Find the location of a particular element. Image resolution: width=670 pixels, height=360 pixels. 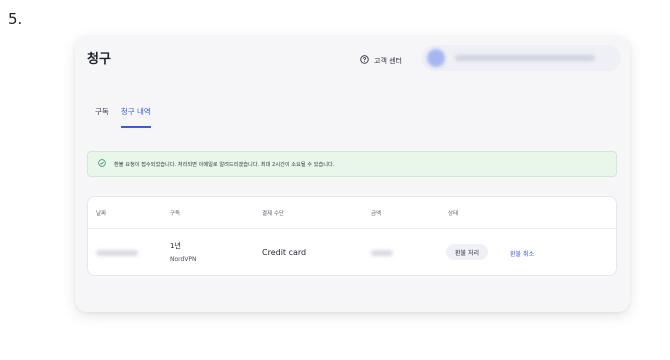

status-badge: 환불 처리 is located at coordinates (467, 252).